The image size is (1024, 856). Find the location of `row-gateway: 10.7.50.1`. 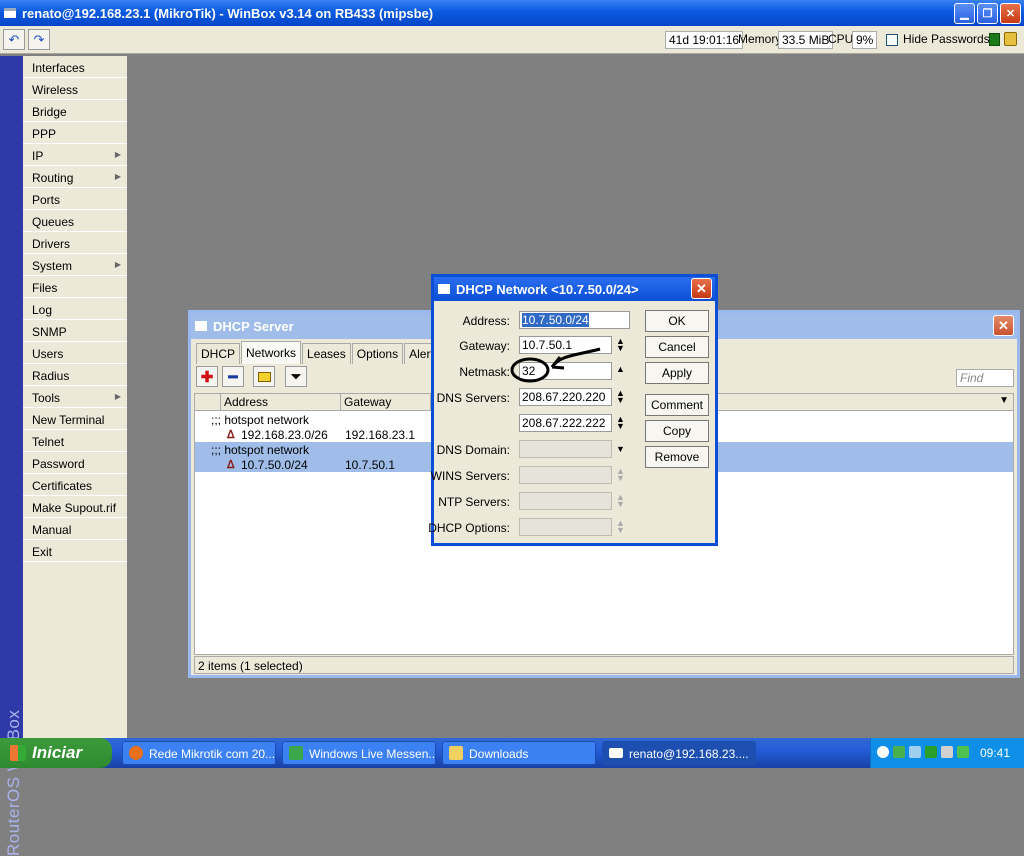

row-gateway: 10.7.50.1 is located at coordinates (370, 465).